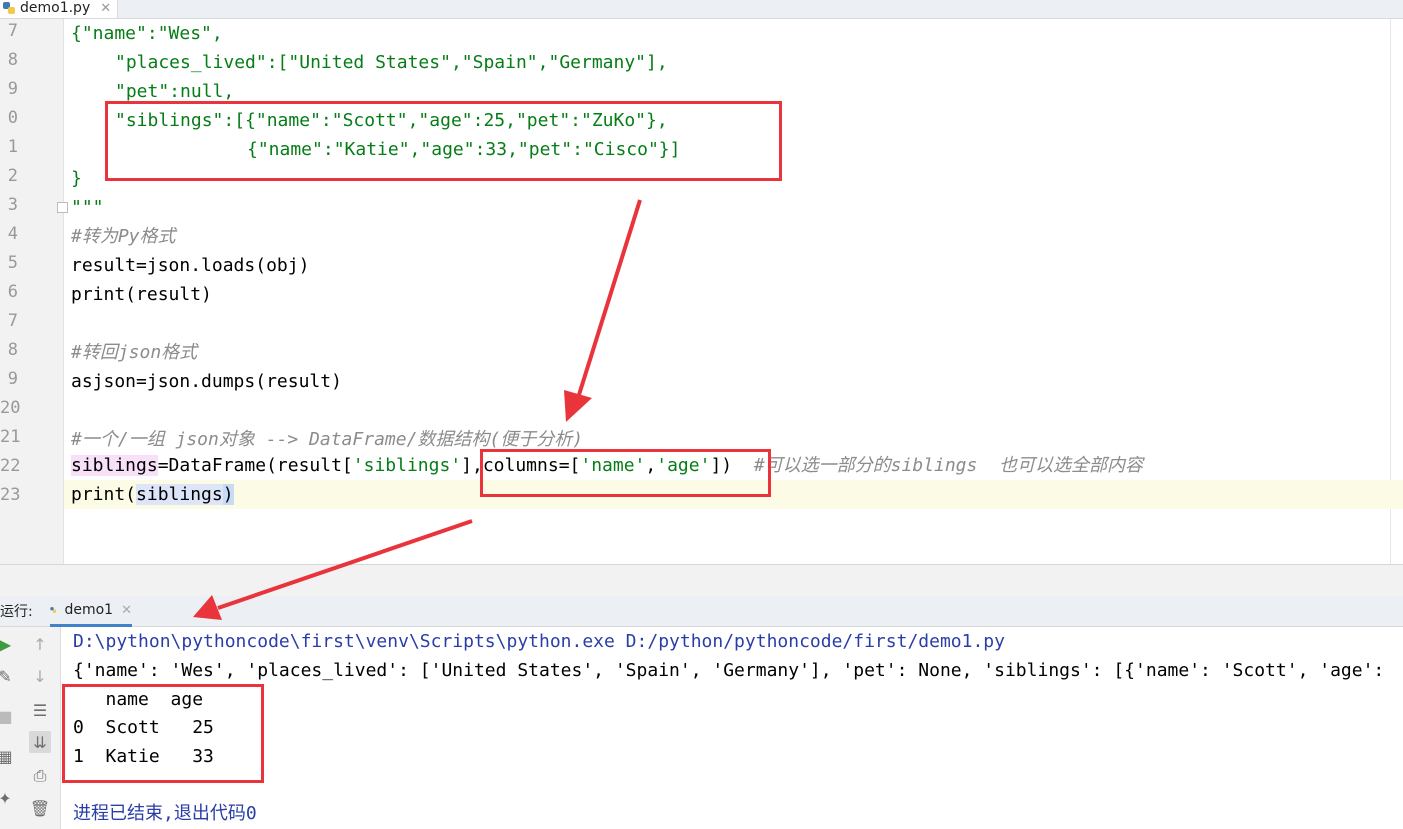 The height and width of the screenshot is (829, 1403). Describe the element at coordinates (143, 756) in the screenshot. I see `console-df-row: 1 Katie 33` at that location.